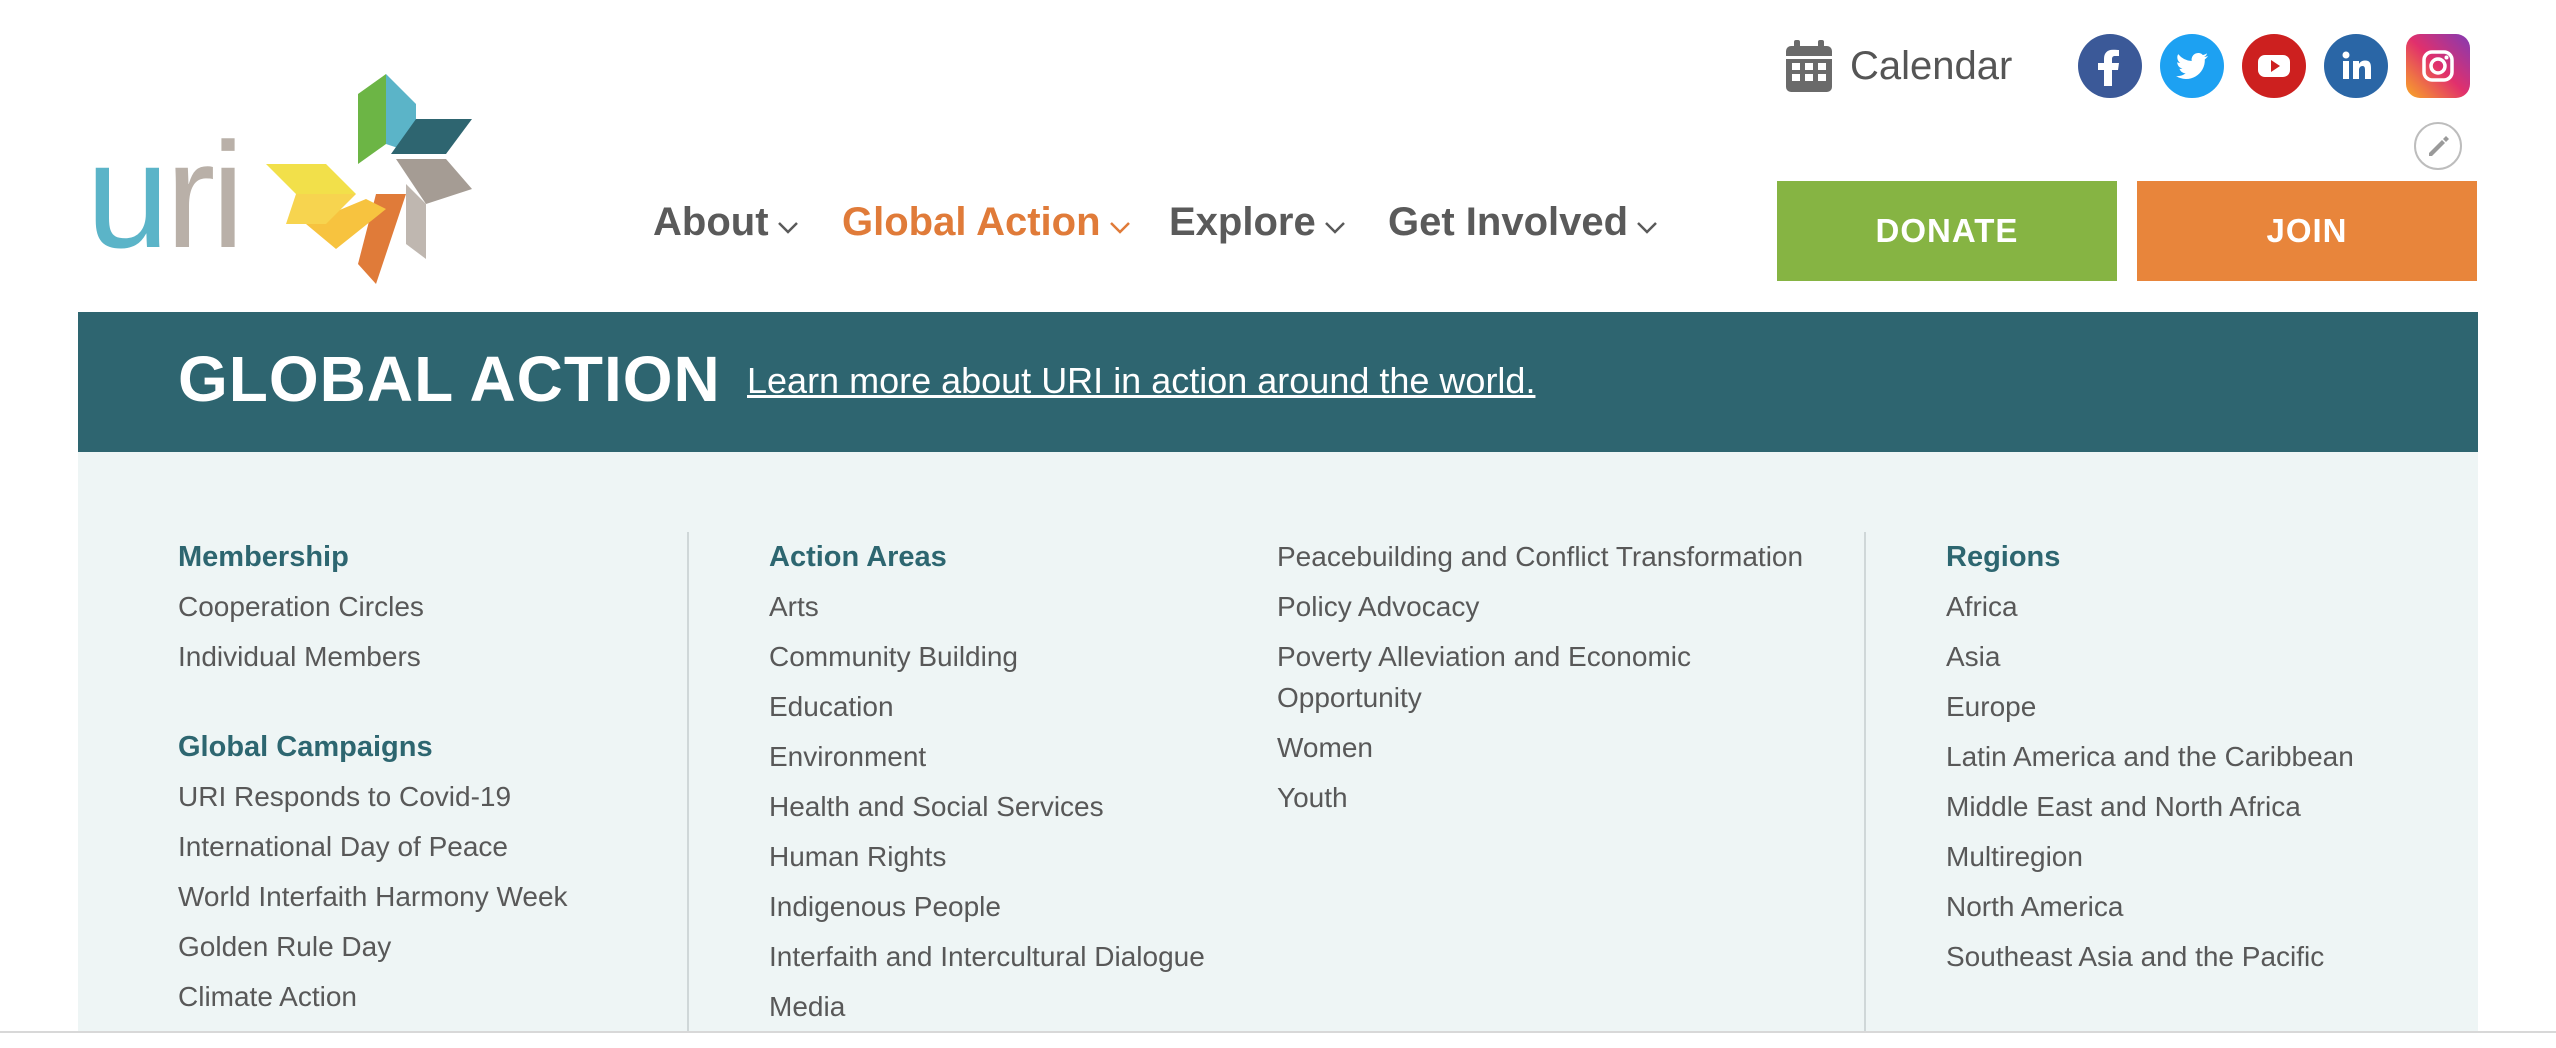 The width and height of the screenshot is (2556, 1048). Describe the element at coordinates (2110, 66) in the screenshot. I see `facebook-icon` at that location.